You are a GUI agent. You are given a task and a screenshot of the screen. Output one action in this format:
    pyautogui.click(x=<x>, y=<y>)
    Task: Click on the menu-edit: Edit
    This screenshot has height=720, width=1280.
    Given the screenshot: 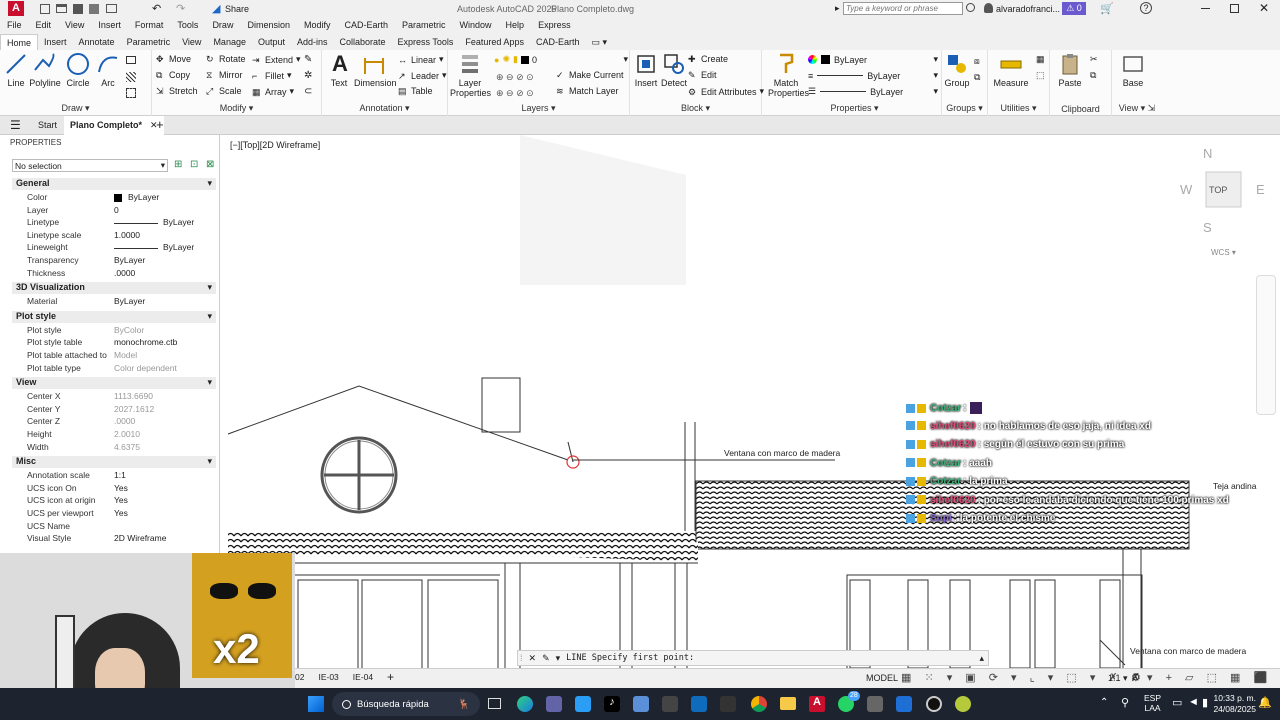 What is the action you would take?
    pyautogui.click(x=44, y=26)
    